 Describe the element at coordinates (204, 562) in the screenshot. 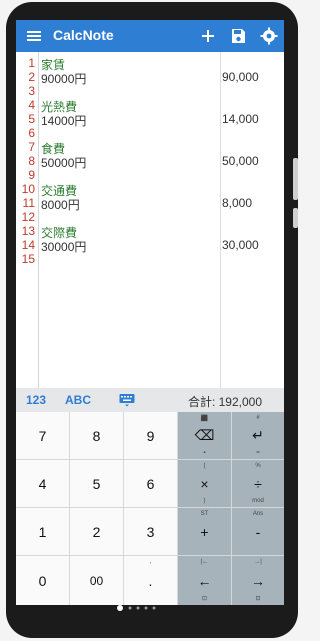

I see `key-alt-label: |←` at that location.